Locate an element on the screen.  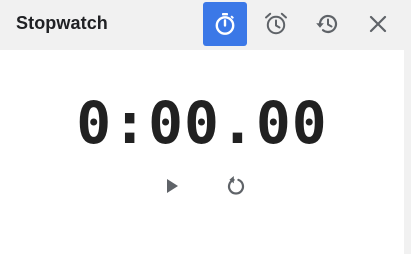
close-icon is located at coordinates (378, 24).